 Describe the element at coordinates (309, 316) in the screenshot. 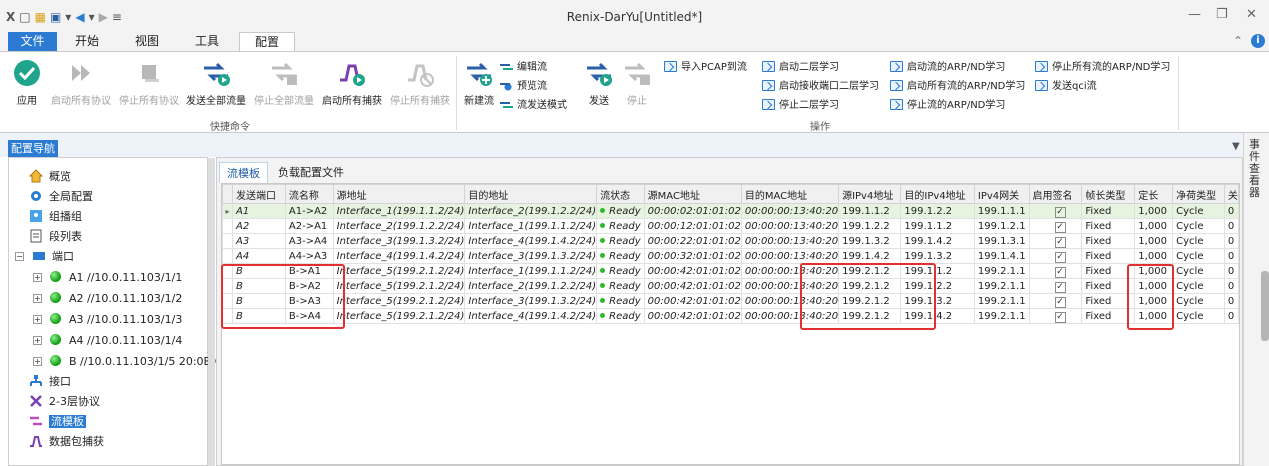

I see `cell-name: B->A4` at that location.